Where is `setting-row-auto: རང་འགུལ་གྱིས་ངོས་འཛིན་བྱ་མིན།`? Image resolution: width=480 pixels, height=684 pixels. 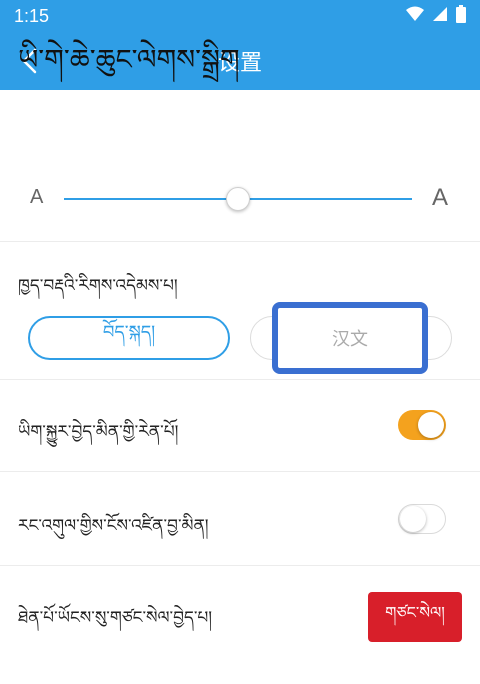 setting-row-auto: རང་འགུལ་གྱིས་ངོས་འཛིན་བྱ་མིན། is located at coordinates (240, 519).